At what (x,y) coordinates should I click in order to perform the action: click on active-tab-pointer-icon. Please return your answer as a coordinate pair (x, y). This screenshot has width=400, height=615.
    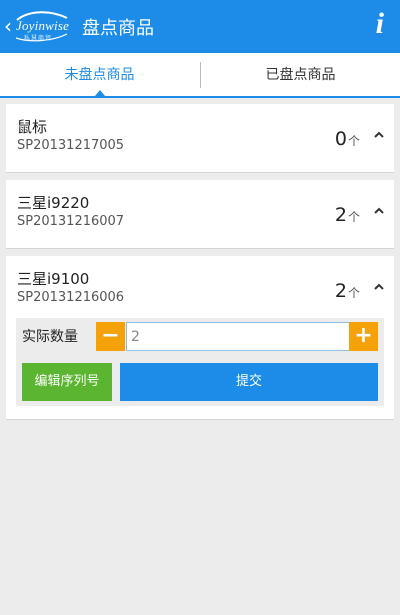
    Looking at the image, I should click on (100, 93).